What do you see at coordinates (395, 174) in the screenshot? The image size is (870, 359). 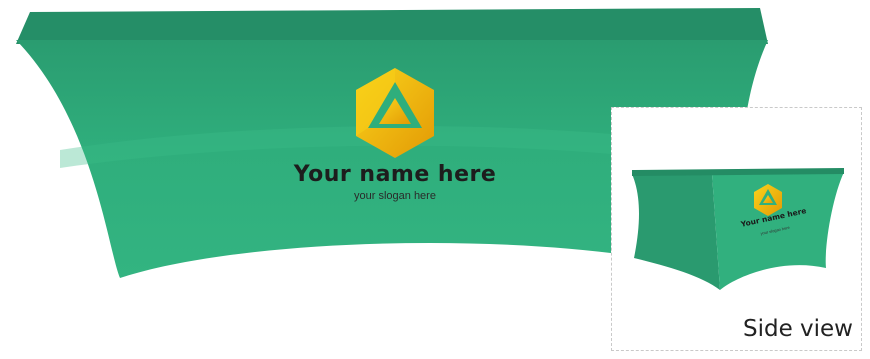 I see `cover-name-text: Your name here` at bounding box center [395, 174].